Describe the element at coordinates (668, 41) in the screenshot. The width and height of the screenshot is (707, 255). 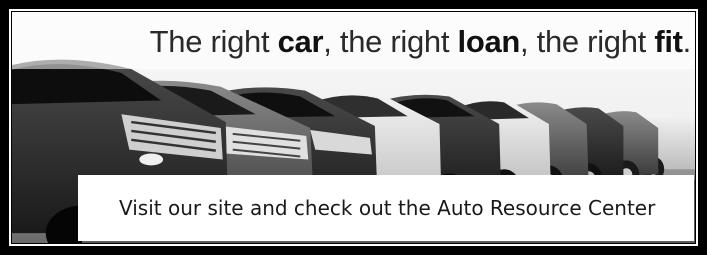
I see `headline-keyword-fit: fit` at that location.